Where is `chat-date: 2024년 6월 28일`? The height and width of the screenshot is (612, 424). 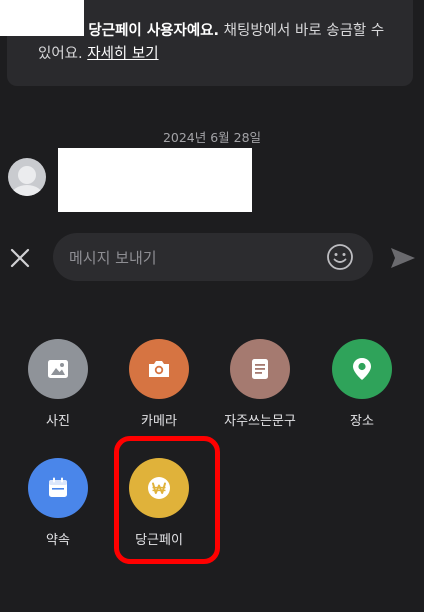
chat-date: 2024년 6월 28일 is located at coordinates (212, 137).